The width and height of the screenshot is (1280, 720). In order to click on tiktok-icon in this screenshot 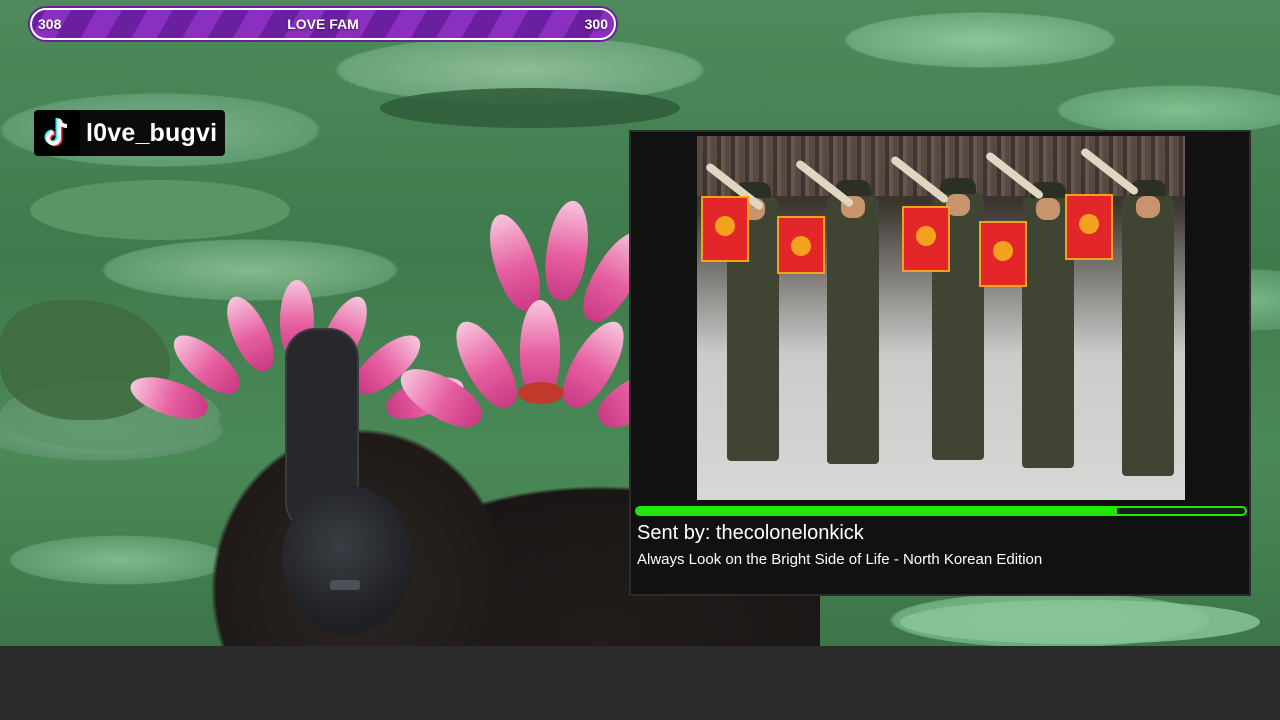, I will do `click(57, 133)`.